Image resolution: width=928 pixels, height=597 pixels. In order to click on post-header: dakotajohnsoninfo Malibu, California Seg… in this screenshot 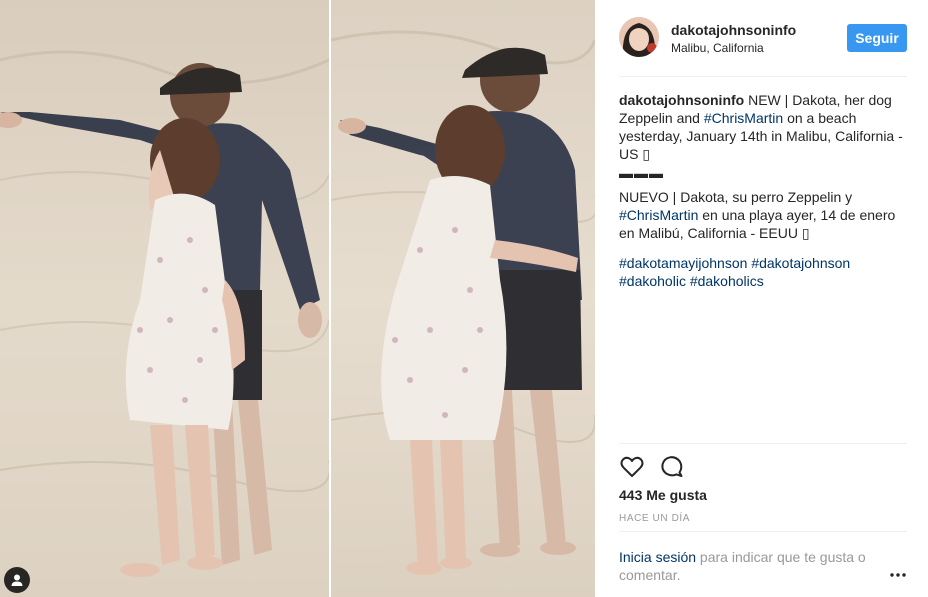, I will do `click(763, 38)`.